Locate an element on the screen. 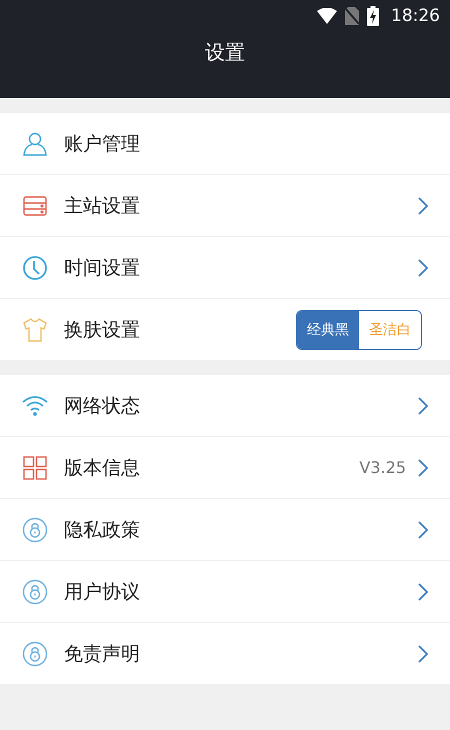 Image resolution: width=450 pixels, height=730 pixels. theme-option: 经典黑 is located at coordinates (328, 329).